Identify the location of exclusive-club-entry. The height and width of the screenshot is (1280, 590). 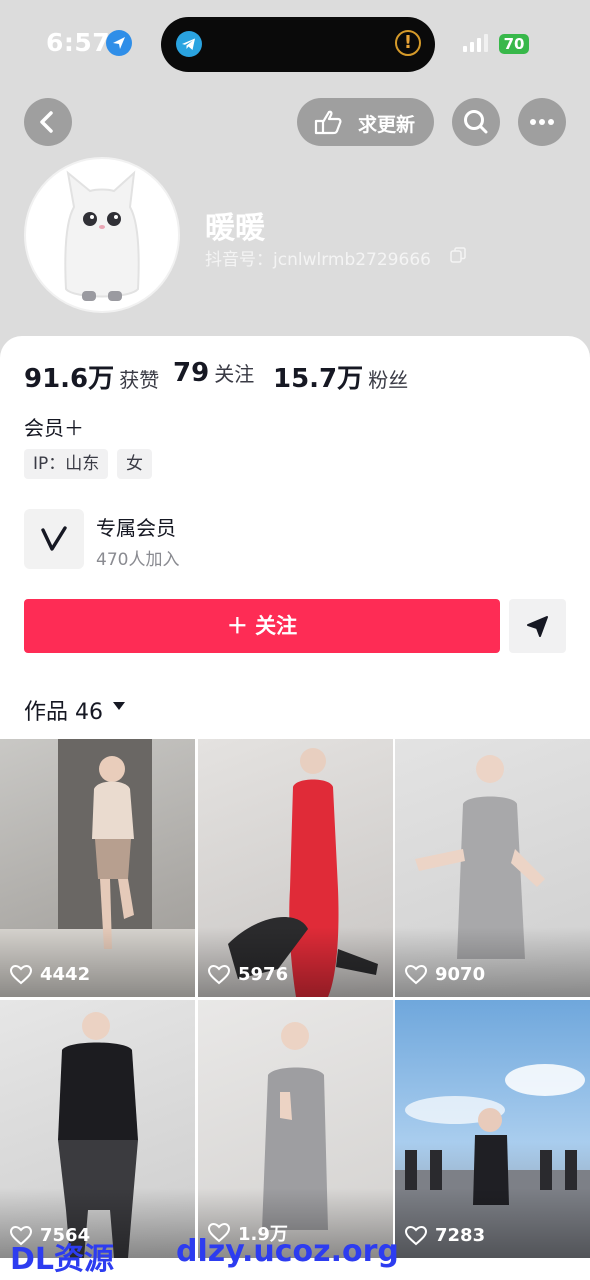
(54, 539).